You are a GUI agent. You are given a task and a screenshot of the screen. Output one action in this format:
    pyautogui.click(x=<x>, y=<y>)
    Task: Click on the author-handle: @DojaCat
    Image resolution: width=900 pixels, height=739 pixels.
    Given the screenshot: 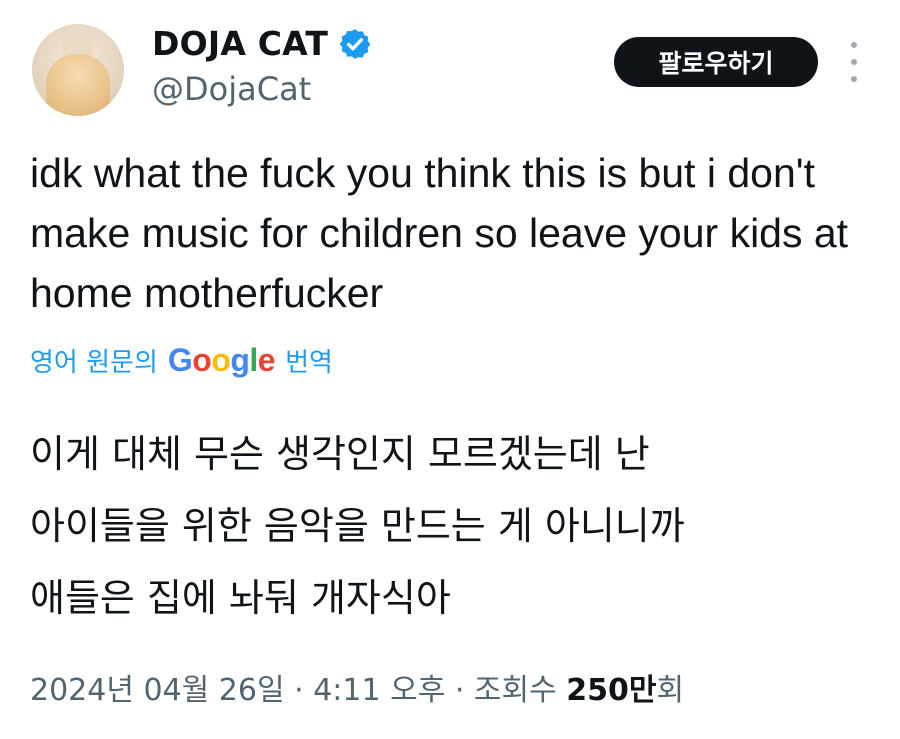 What is the action you would take?
    pyautogui.click(x=231, y=89)
    